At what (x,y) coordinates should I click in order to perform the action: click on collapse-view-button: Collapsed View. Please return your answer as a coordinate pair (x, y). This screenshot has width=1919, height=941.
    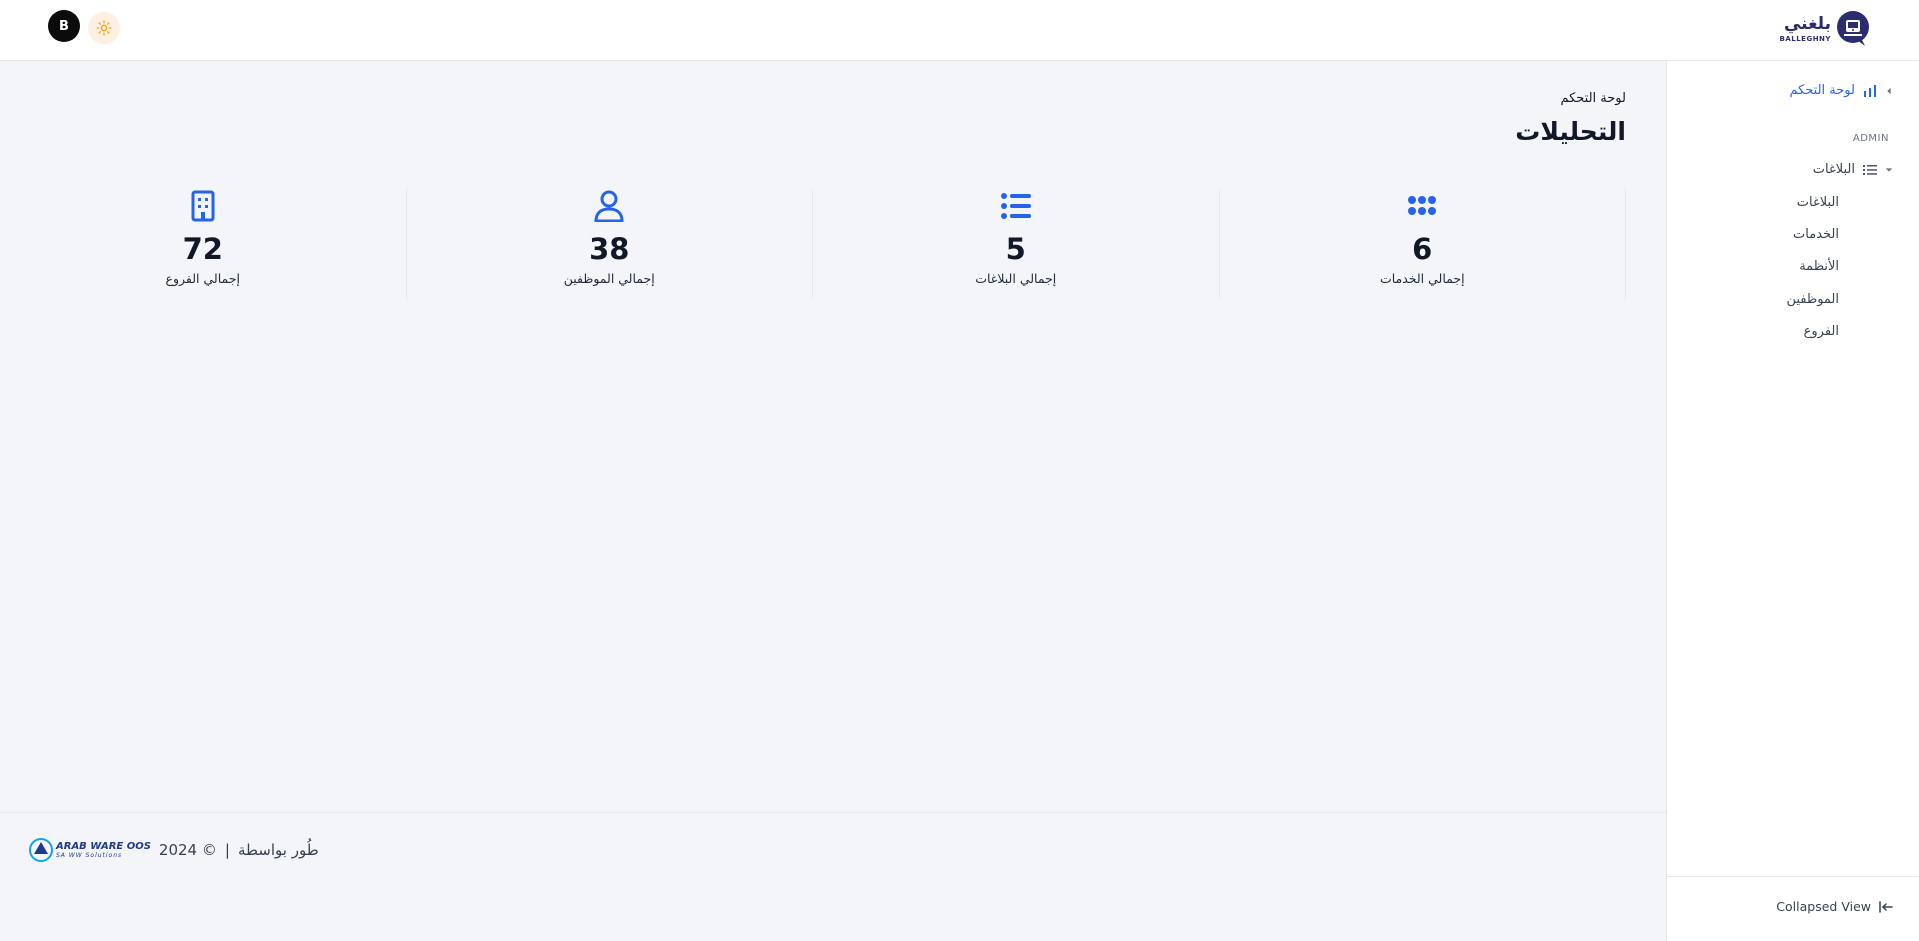
    Looking at the image, I should click on (1834, 906).